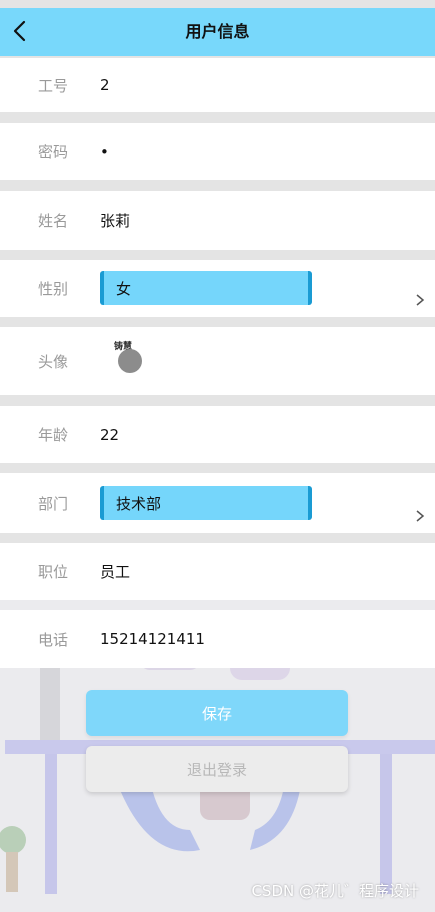 The width and height of the screenshot is (435, 912). Describe the element at coordinates (115, 571) in the screenshot. I see `position-field: 员工` at that location.